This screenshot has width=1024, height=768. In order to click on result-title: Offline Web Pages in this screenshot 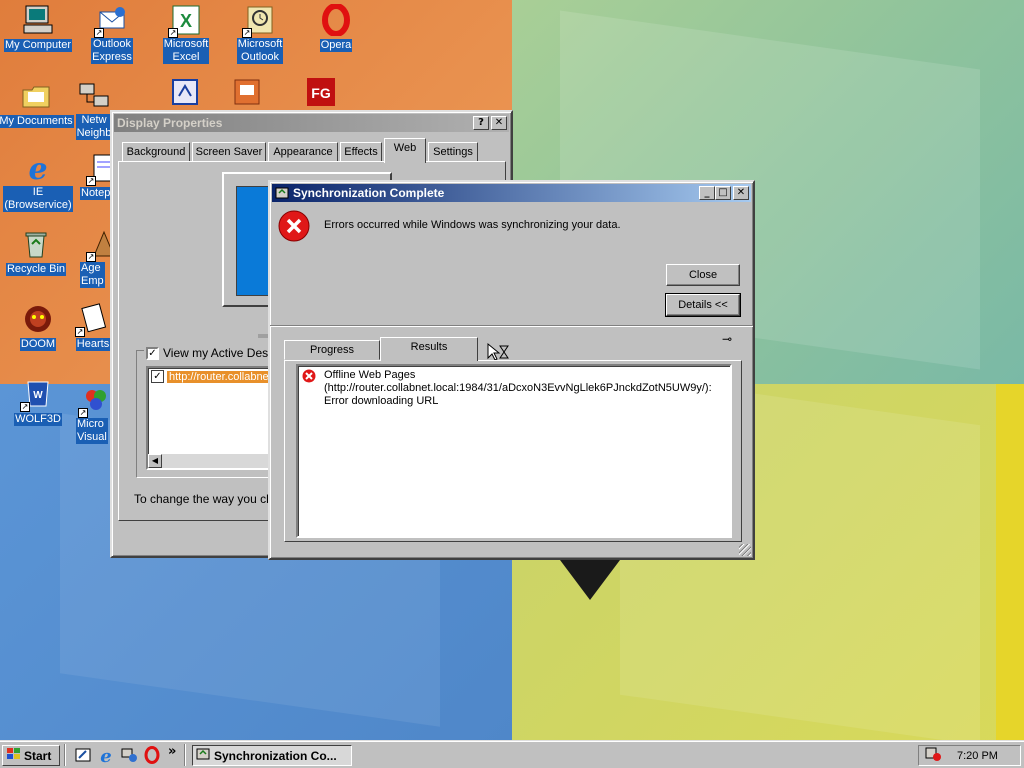, I will do `click(370, 375)`.